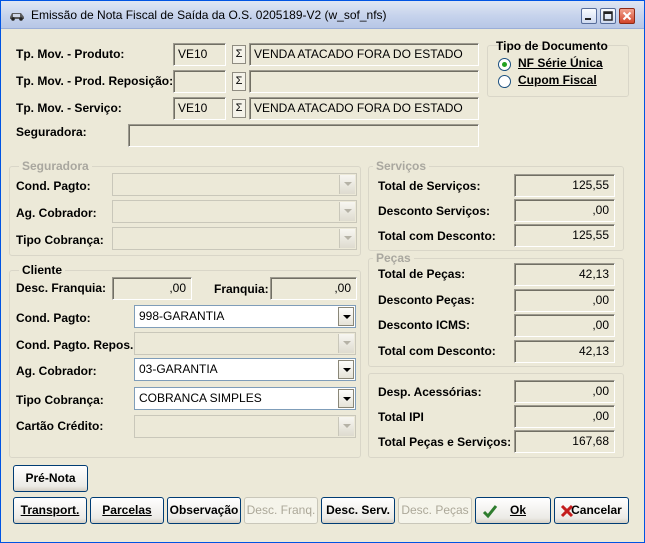  What do you see at coordinates (564, 416) in the screenshot?
I see `total-ipi-field: ,00` at bounding box center [564, 416].